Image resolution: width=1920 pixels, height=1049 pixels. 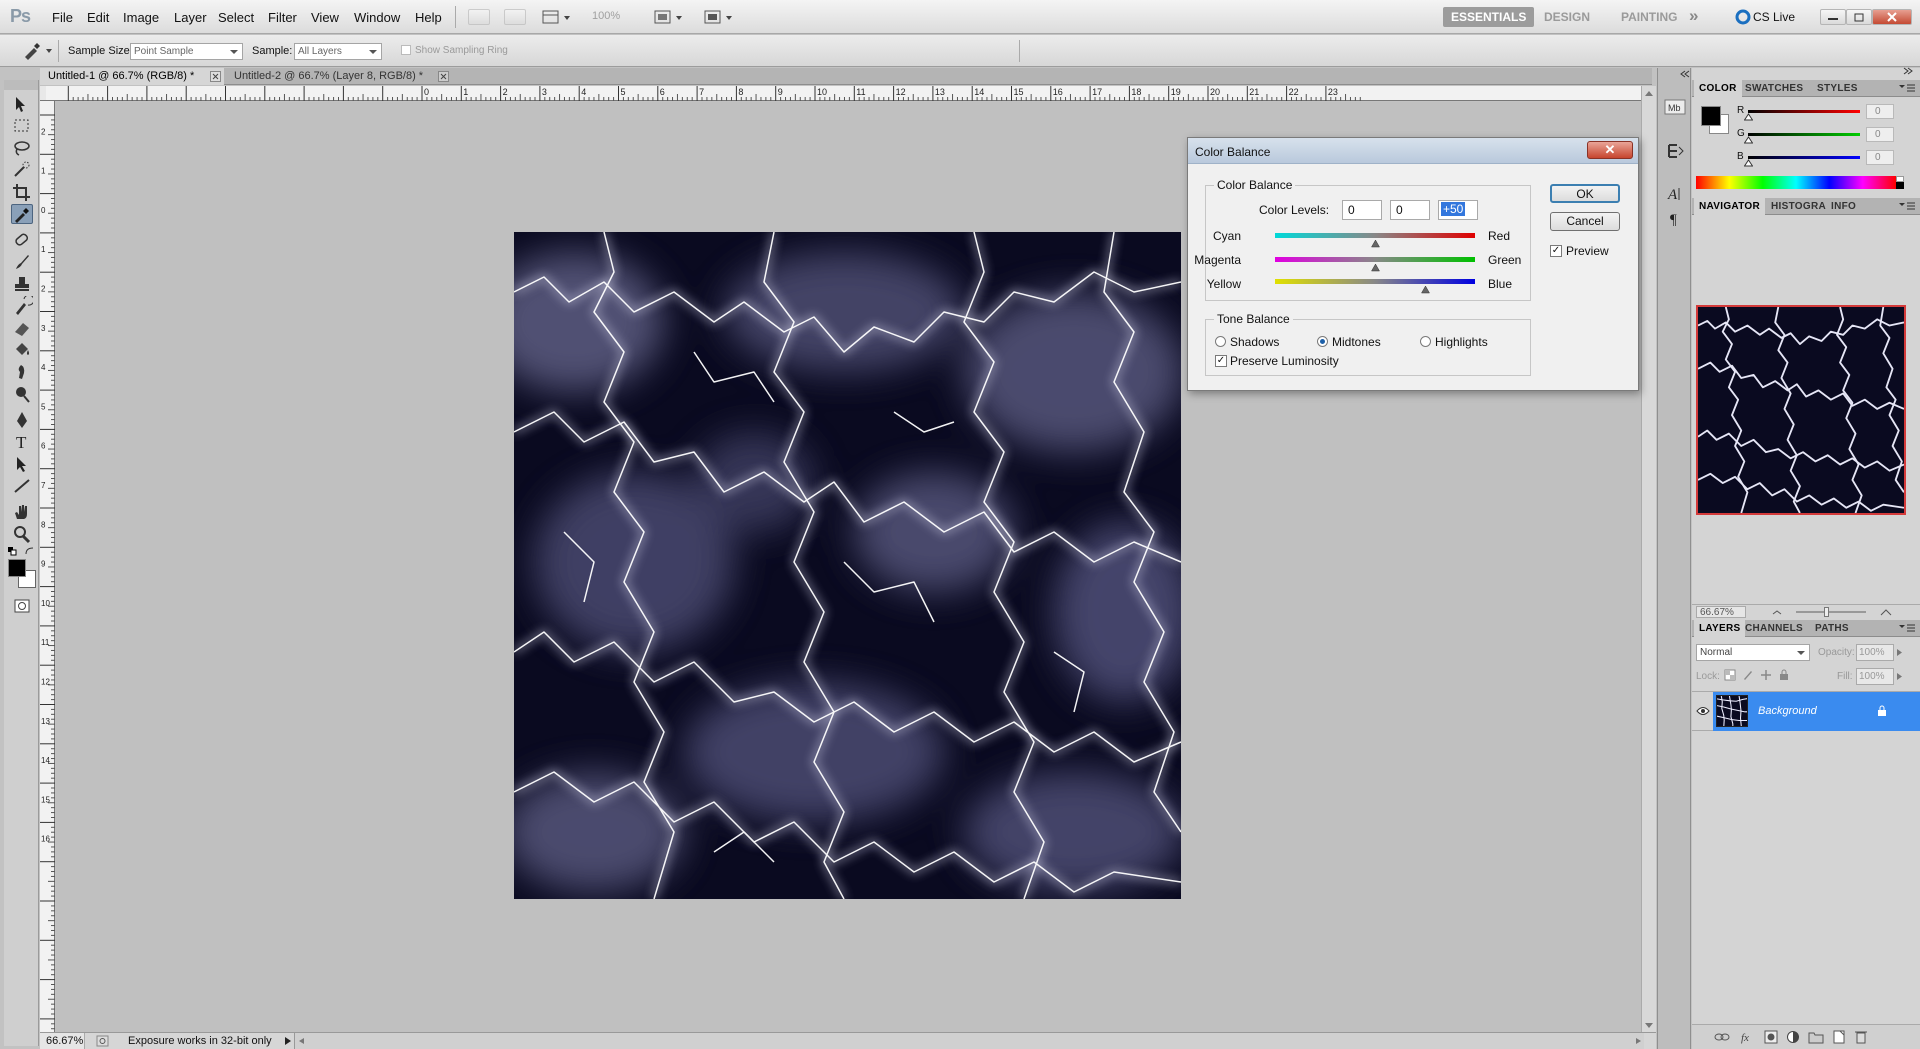 I want to click on cyan-red-slider, so click(x=1375, y=235).